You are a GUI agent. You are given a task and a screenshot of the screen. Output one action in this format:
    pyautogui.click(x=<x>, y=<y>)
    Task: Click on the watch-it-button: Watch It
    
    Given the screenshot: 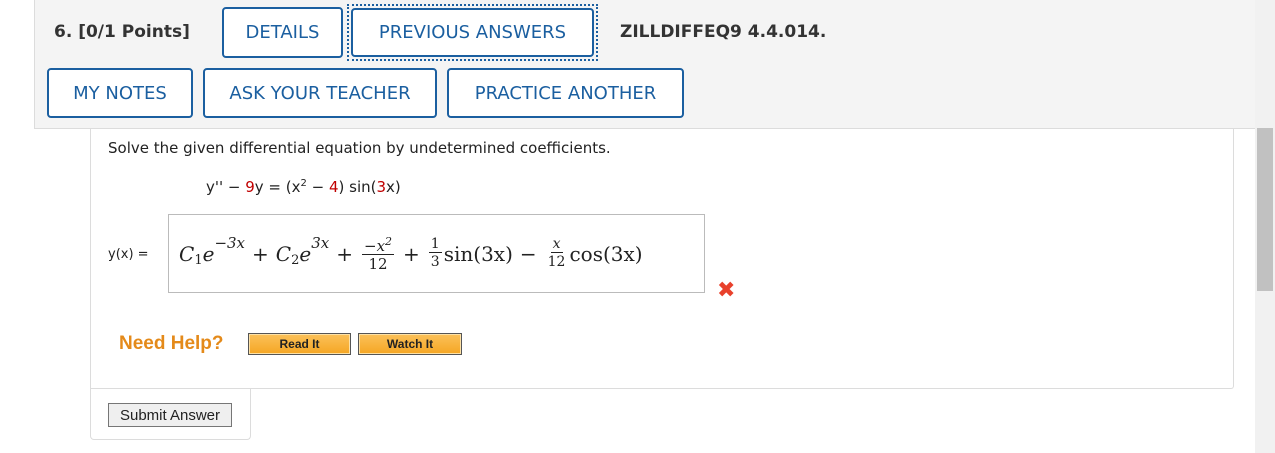 What is the action you would take?
    pyautogui.click(x=410, y=344)
    